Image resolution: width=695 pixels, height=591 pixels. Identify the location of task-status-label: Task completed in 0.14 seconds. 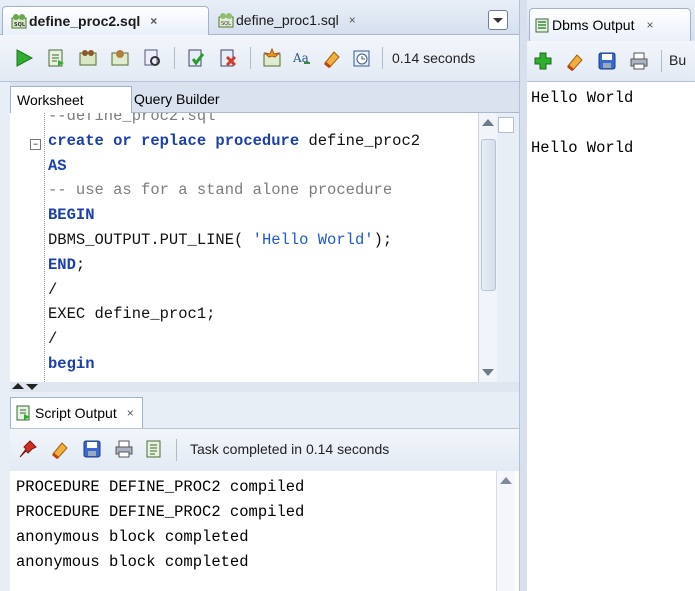
(290, 449).